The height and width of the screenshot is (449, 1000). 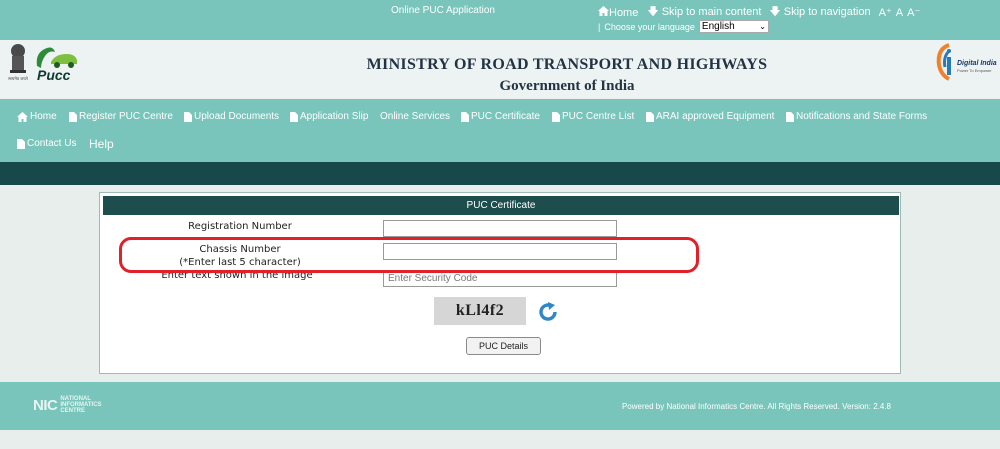 What do you see at coordinates (649, 26) in the screenshot?
I see `lang-label: Choose your language` at bounding box center [649, 26].